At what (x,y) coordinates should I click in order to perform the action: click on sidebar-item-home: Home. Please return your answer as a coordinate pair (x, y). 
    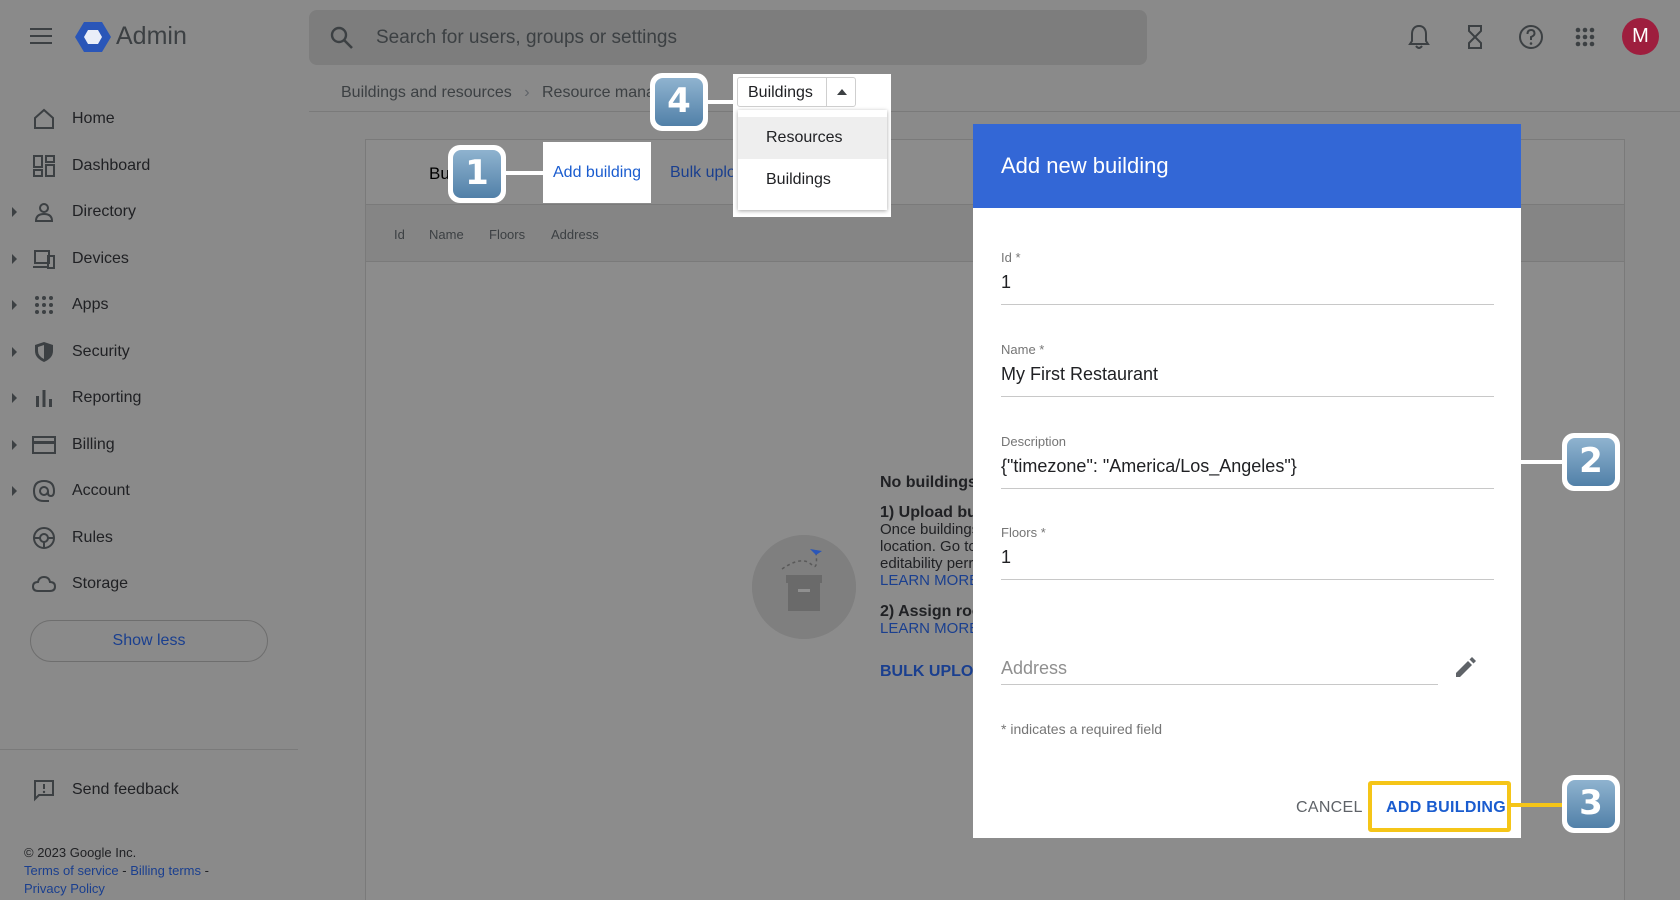
    Looking at the image, I should click on (149, 119).